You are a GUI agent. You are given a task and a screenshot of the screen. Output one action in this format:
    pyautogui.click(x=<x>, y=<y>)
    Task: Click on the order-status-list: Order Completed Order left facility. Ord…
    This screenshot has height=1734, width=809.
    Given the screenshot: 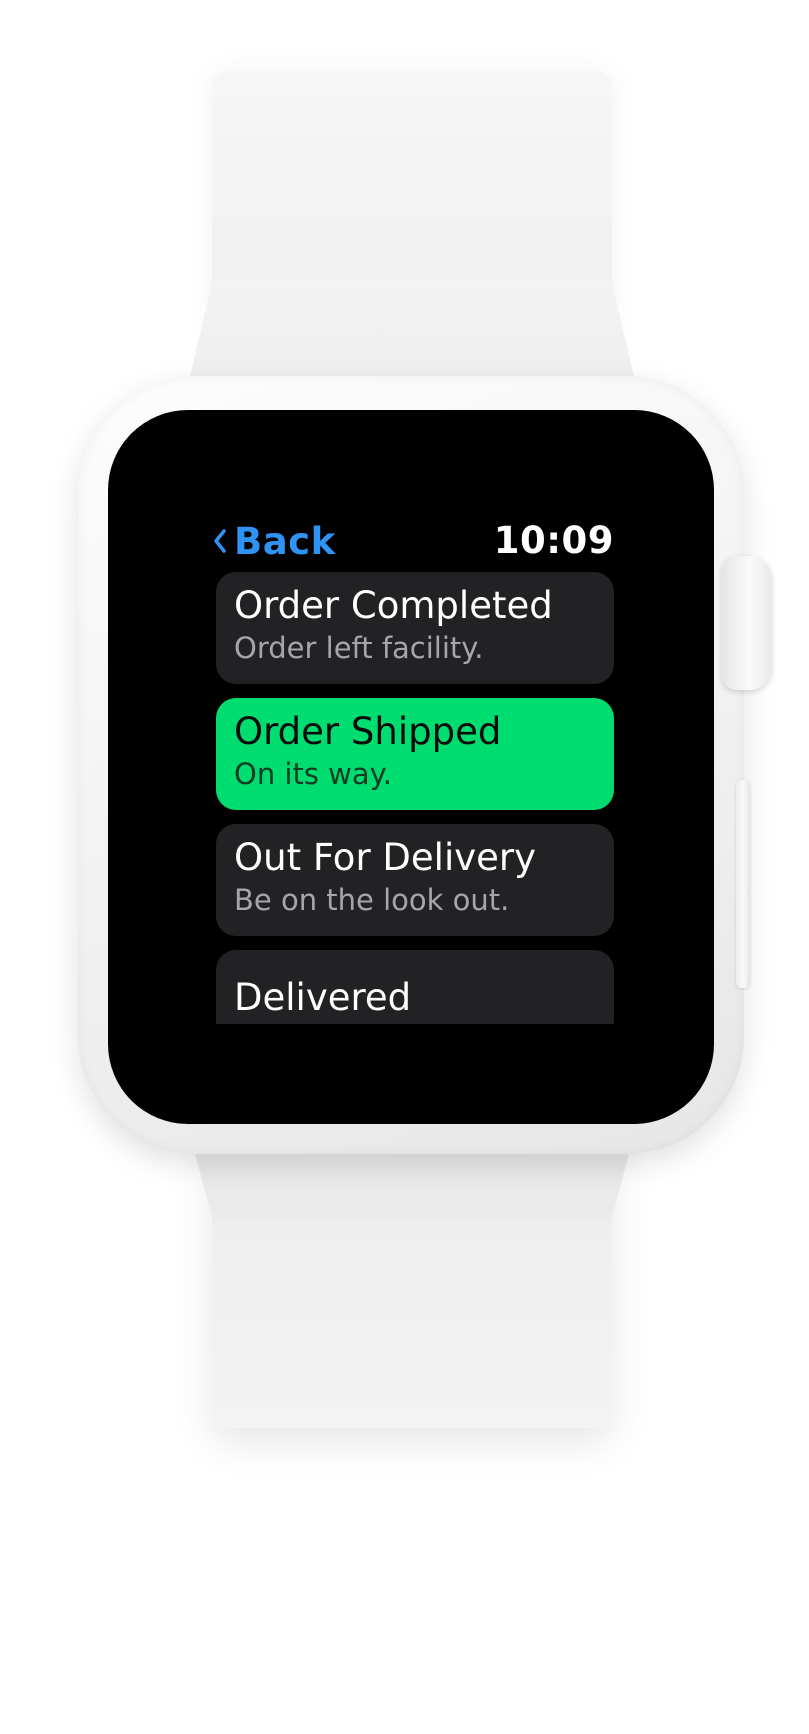 What is the action you would take?
    pyautogui.click(x=415, y=798)
    